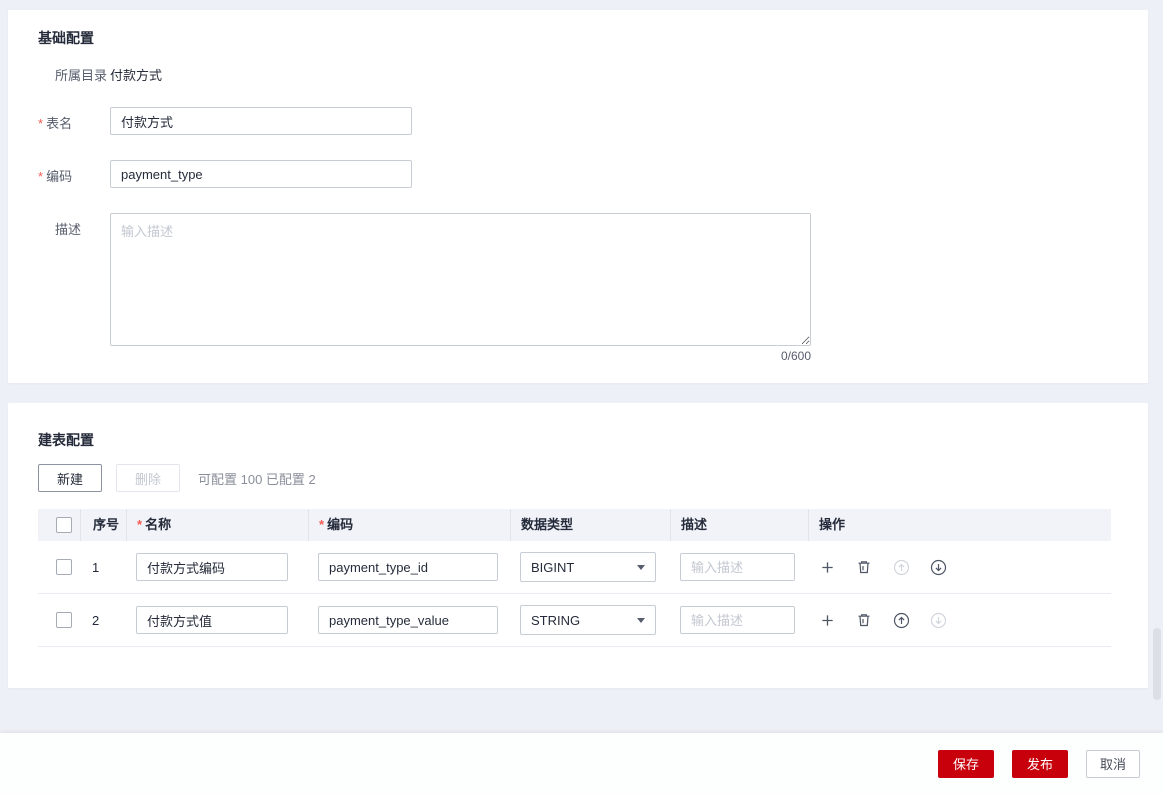  I want to click on header-name: * 名称, so click(217, 525).